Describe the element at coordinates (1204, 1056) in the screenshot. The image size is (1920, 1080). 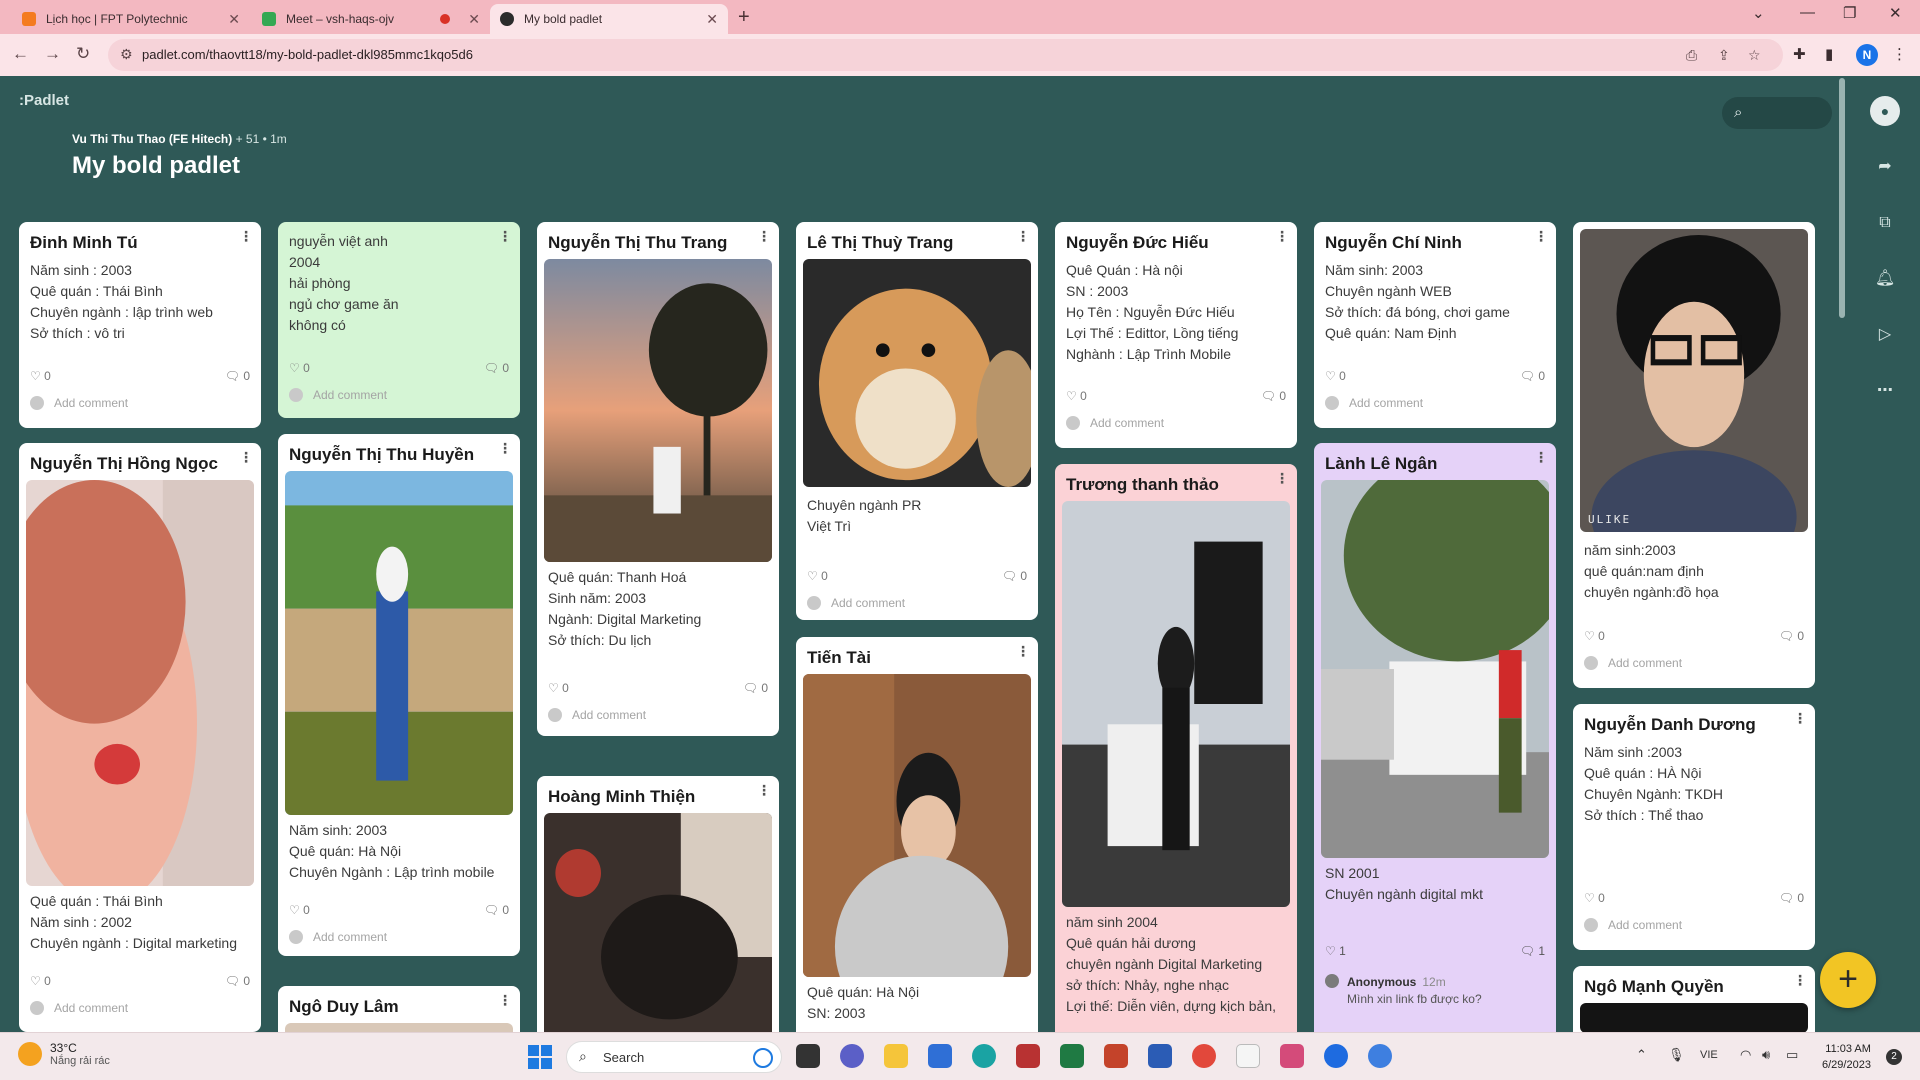
I see `chrome-icon` at that location.